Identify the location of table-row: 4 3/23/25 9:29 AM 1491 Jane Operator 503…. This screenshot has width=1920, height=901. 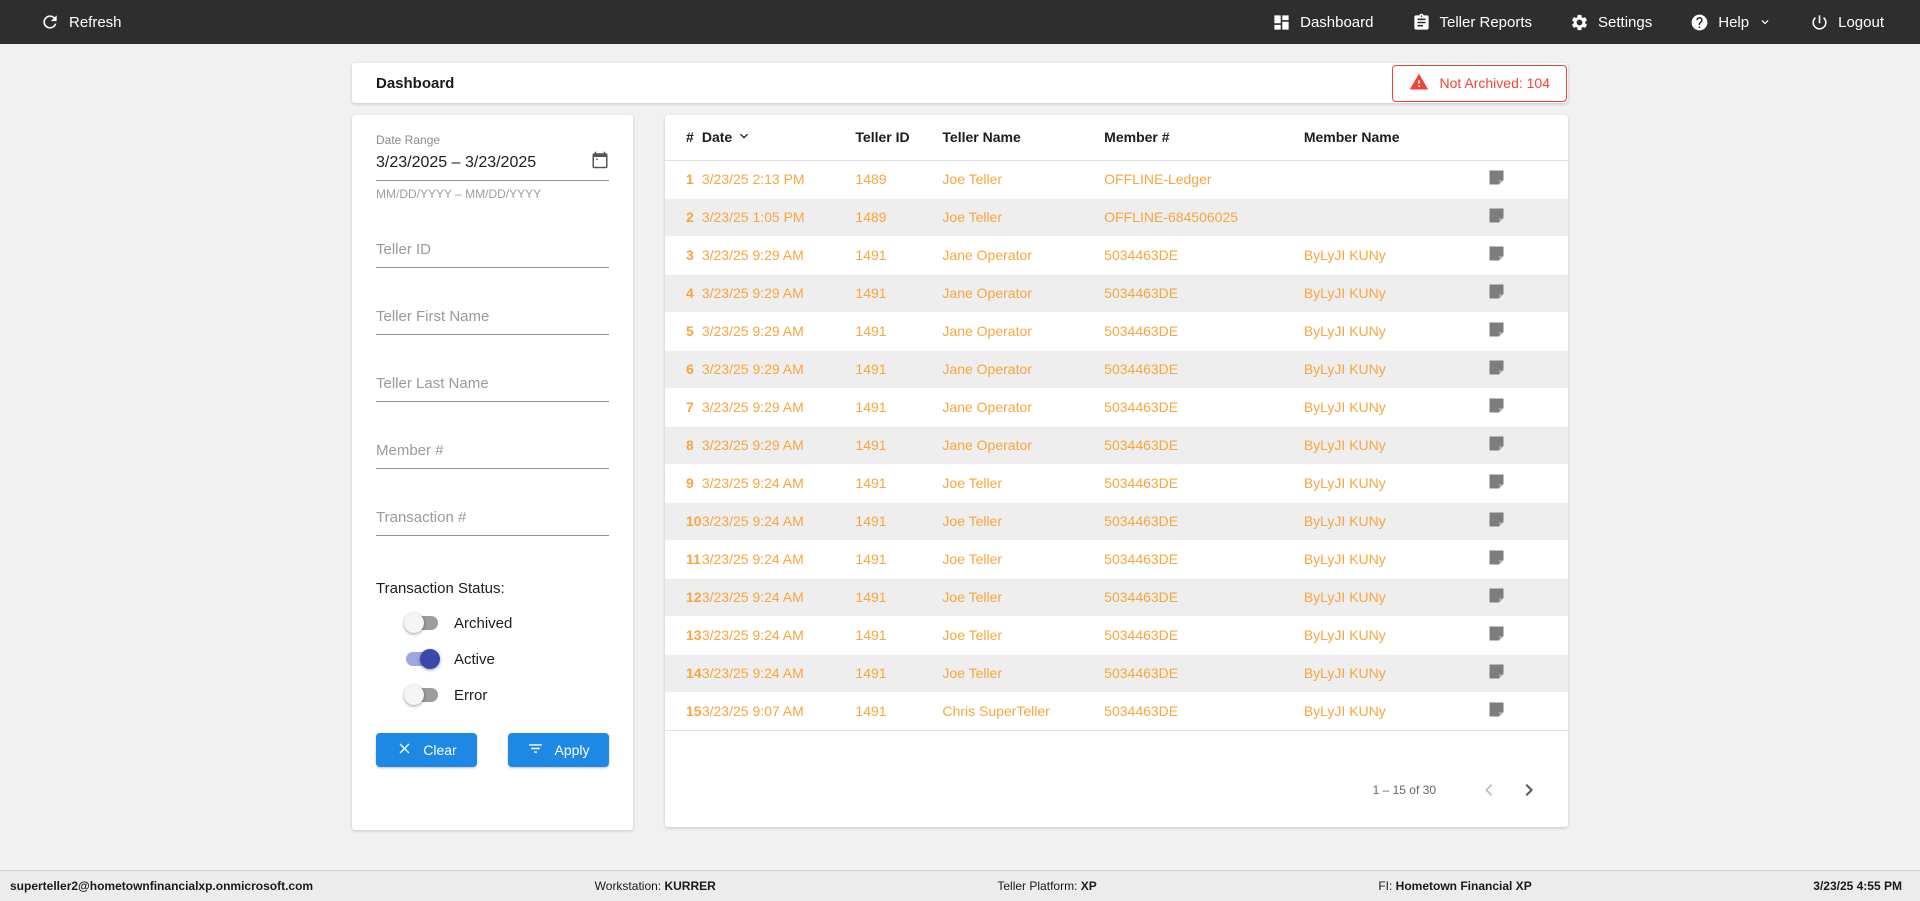
(1116, 293).